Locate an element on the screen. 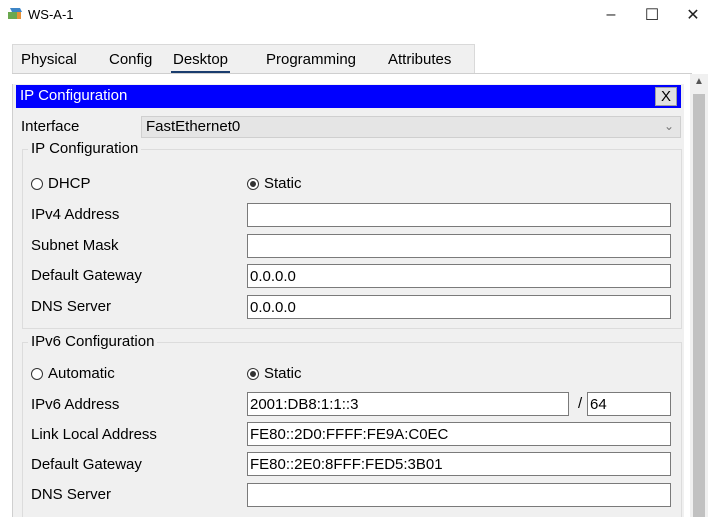 This screenshot has width=708, height=517. minimize-button: – is located at coordinates (611, 15).